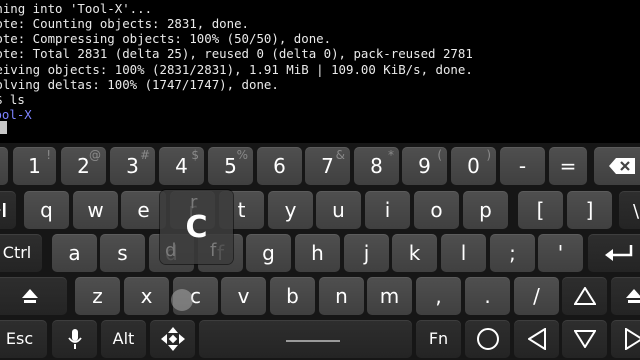  I want to click on key-arrow-right, so click(625, 339).